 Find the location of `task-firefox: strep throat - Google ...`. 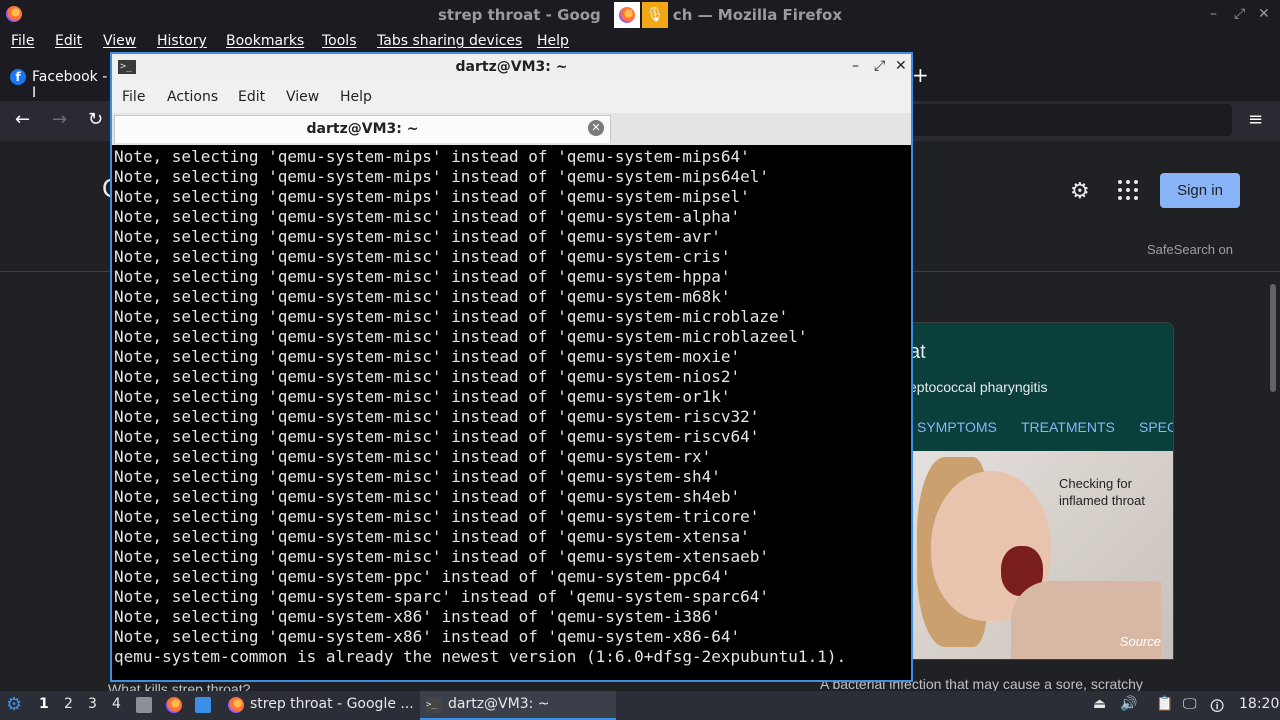

task-firefox: strep throat - Google ... is located at coordinates (320, 705).